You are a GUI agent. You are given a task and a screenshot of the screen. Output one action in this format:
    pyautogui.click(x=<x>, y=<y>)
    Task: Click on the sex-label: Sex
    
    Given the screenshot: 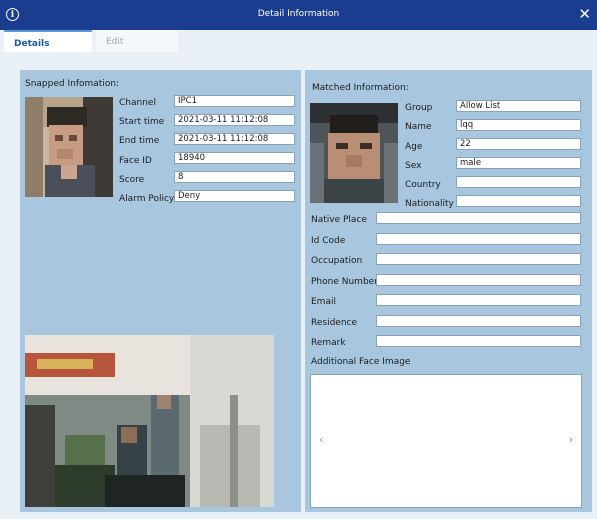 What is the action you would take?
    pyautogui.click(x=413, y=166)
    